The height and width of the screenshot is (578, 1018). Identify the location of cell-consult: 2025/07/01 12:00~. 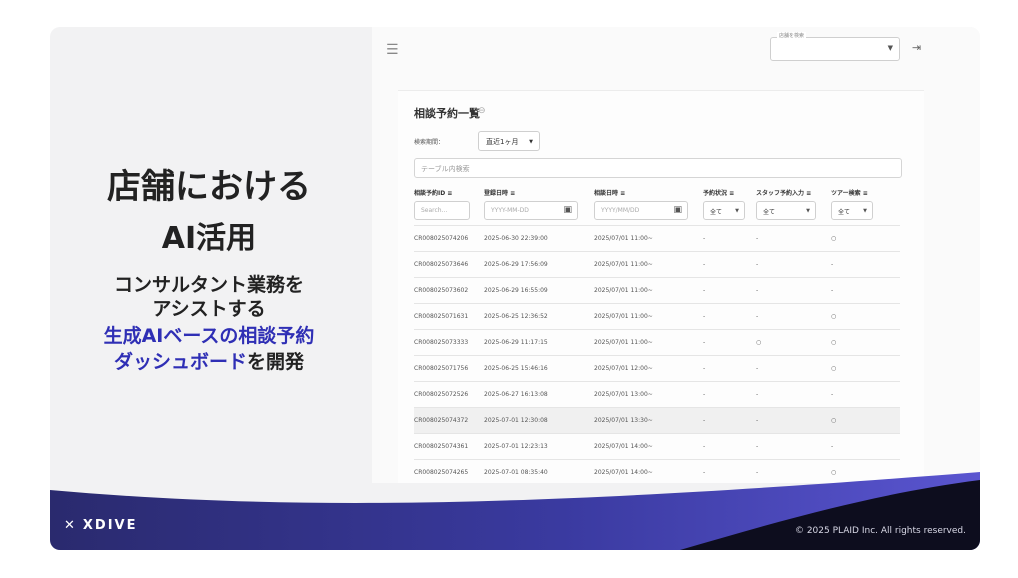
(623, 368).